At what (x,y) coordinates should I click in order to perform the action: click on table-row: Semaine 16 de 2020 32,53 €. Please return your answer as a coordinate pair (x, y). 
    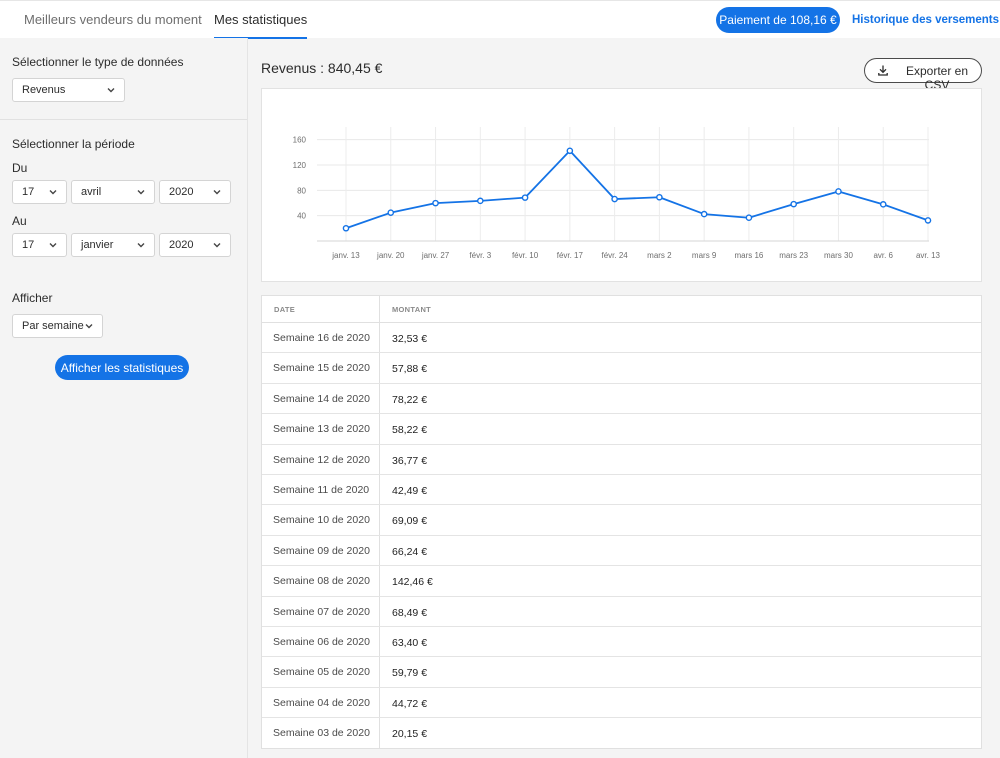
    Looking at the image, I should click on (621, 338).